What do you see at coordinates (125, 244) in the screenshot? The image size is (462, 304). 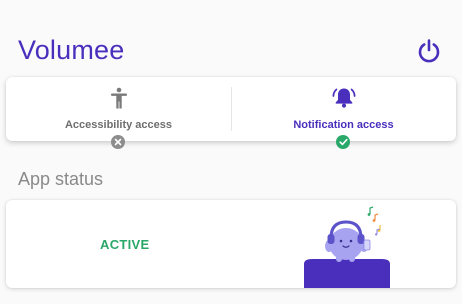 I see `status-badge: ACTIVE` at bounding box center [125, 244].